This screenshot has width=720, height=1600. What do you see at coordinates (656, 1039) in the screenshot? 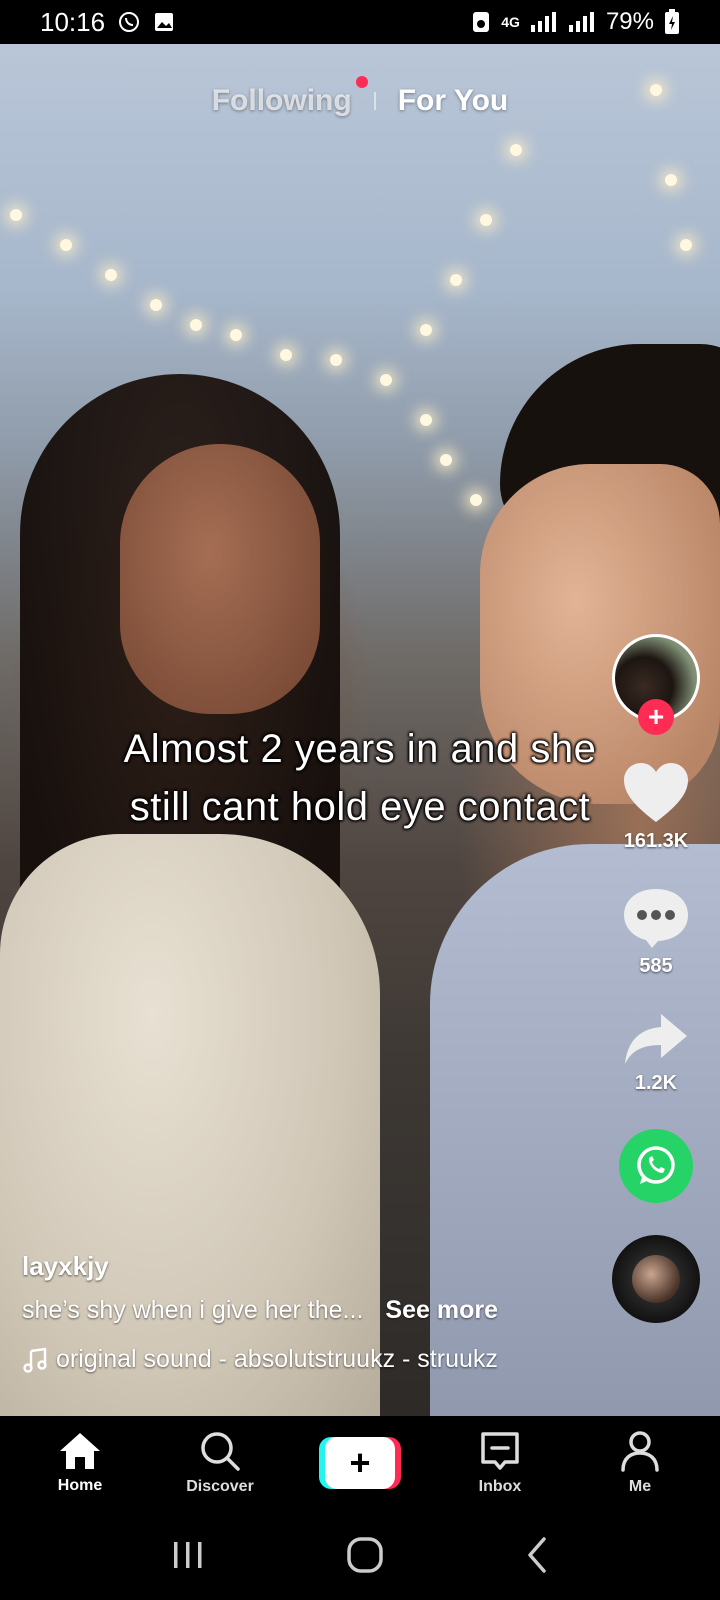
I see `share-arrow-icon` at bounding box center [656, 1039].